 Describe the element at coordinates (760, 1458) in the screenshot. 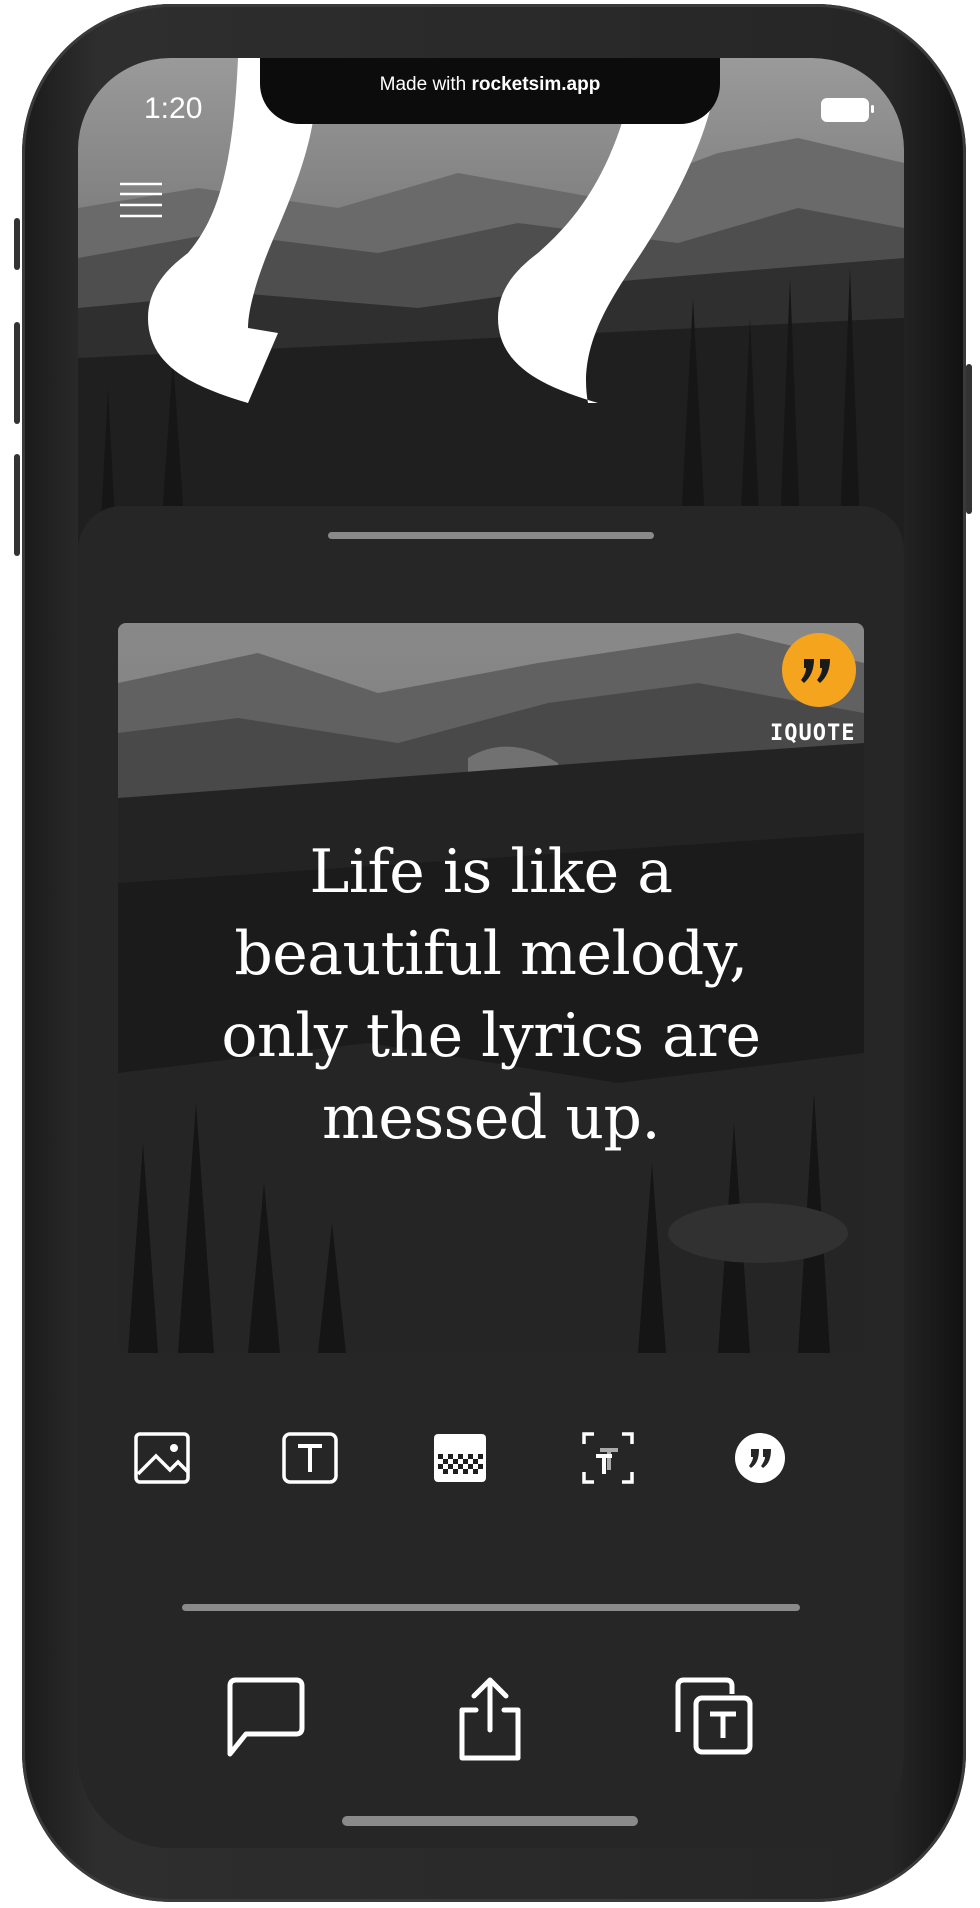

I see `quote-logo-toggle-icon` at that location.